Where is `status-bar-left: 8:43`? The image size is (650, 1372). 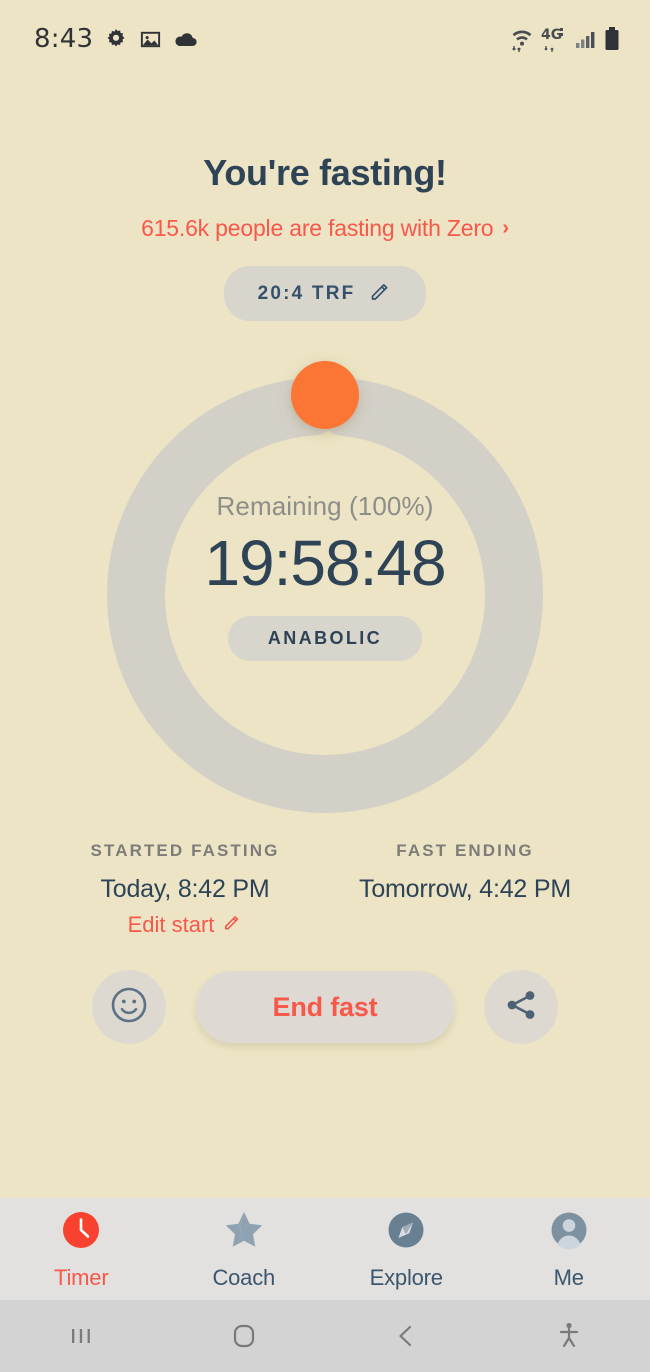
status-bar-left: 8:43 is located at coordinates (116, 39).